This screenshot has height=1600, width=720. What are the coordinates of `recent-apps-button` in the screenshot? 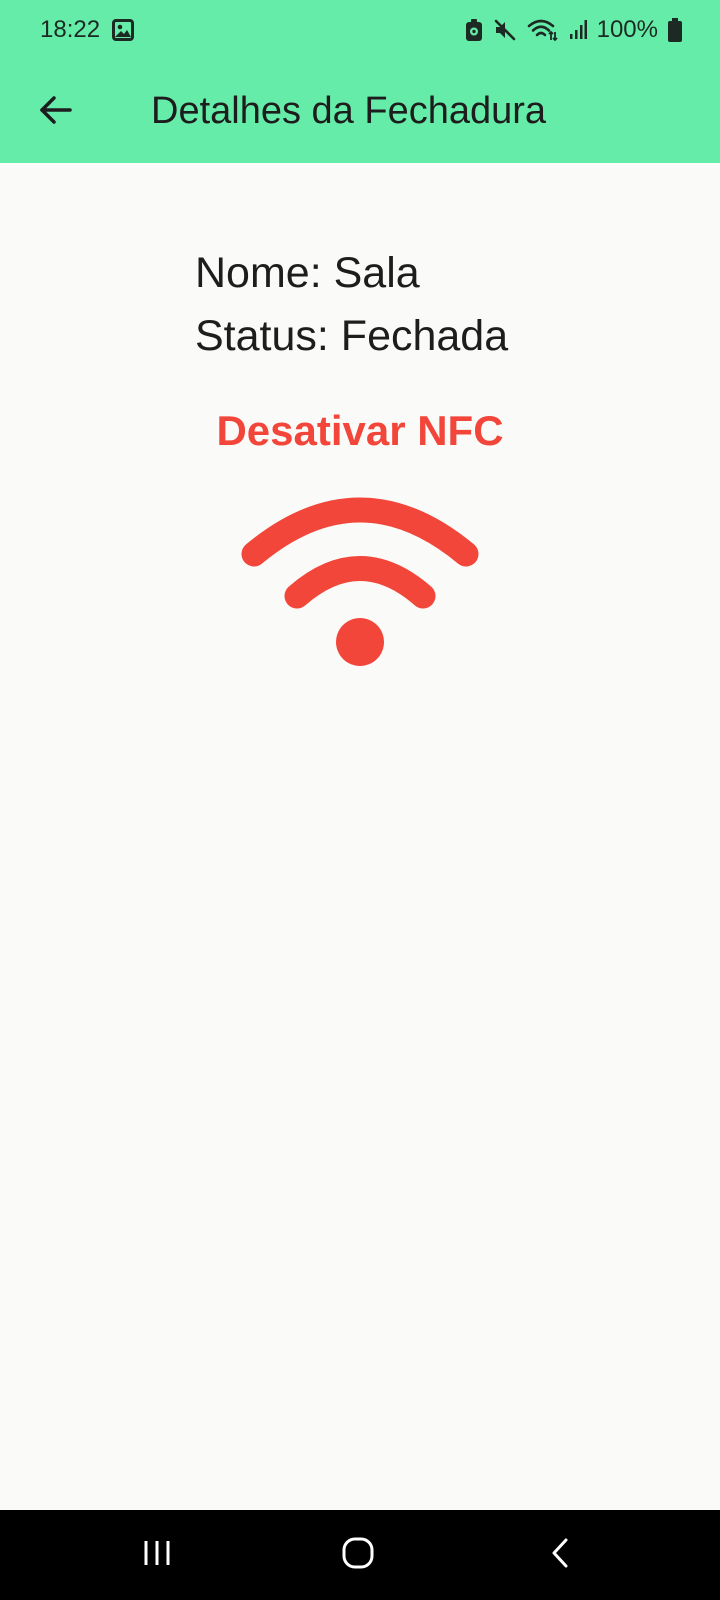 It's located at (157, 1555).